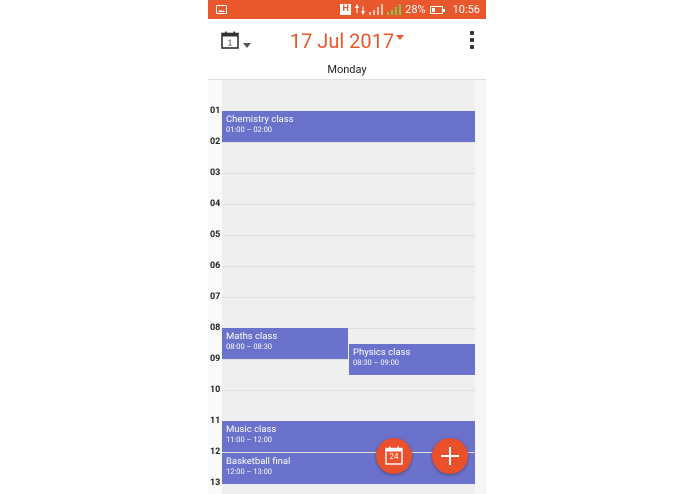  What do you see at coordinates (215, 173) in the screenshot?
I see `hour-label: 03` at bounding box center [215, 173].